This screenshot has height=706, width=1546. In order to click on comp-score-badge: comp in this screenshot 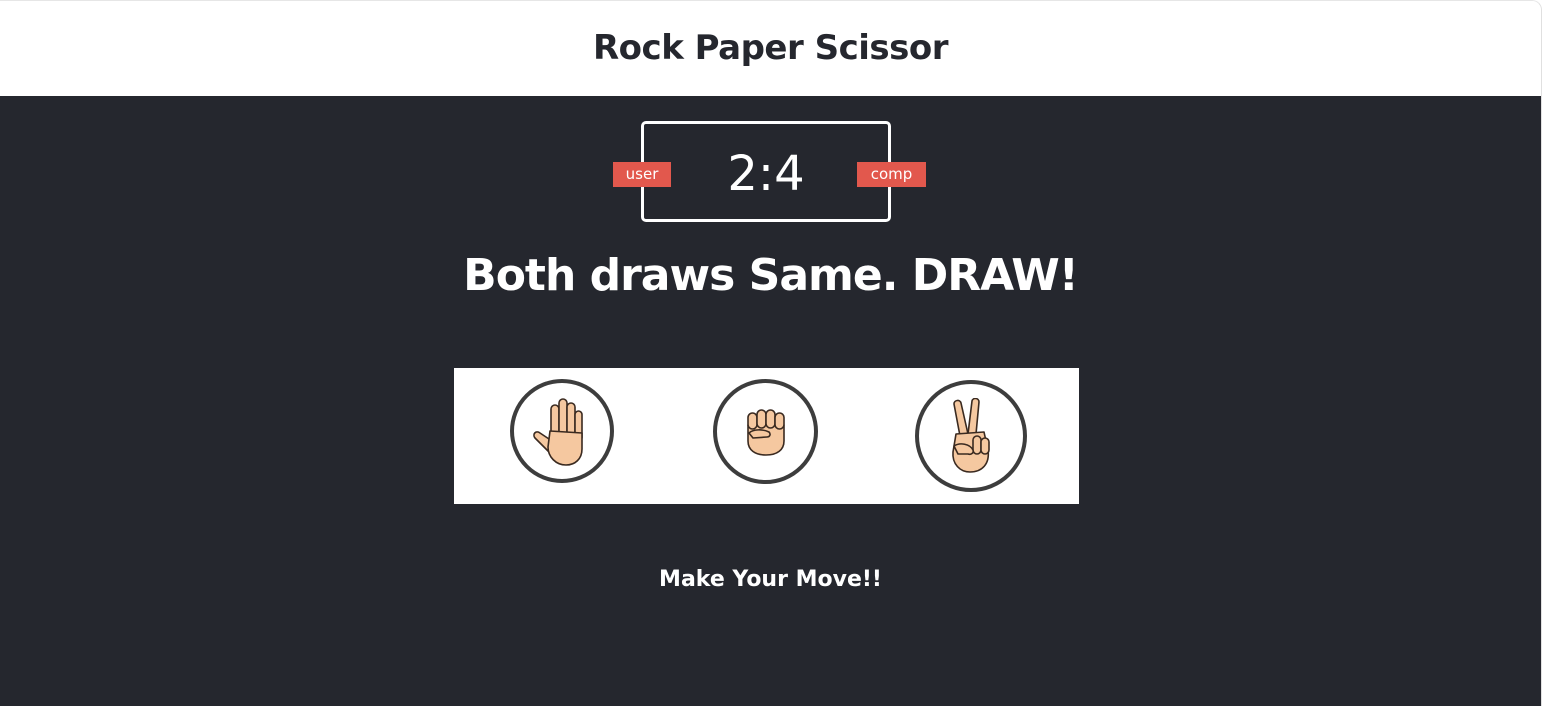, I will do `click(891, 174)`.